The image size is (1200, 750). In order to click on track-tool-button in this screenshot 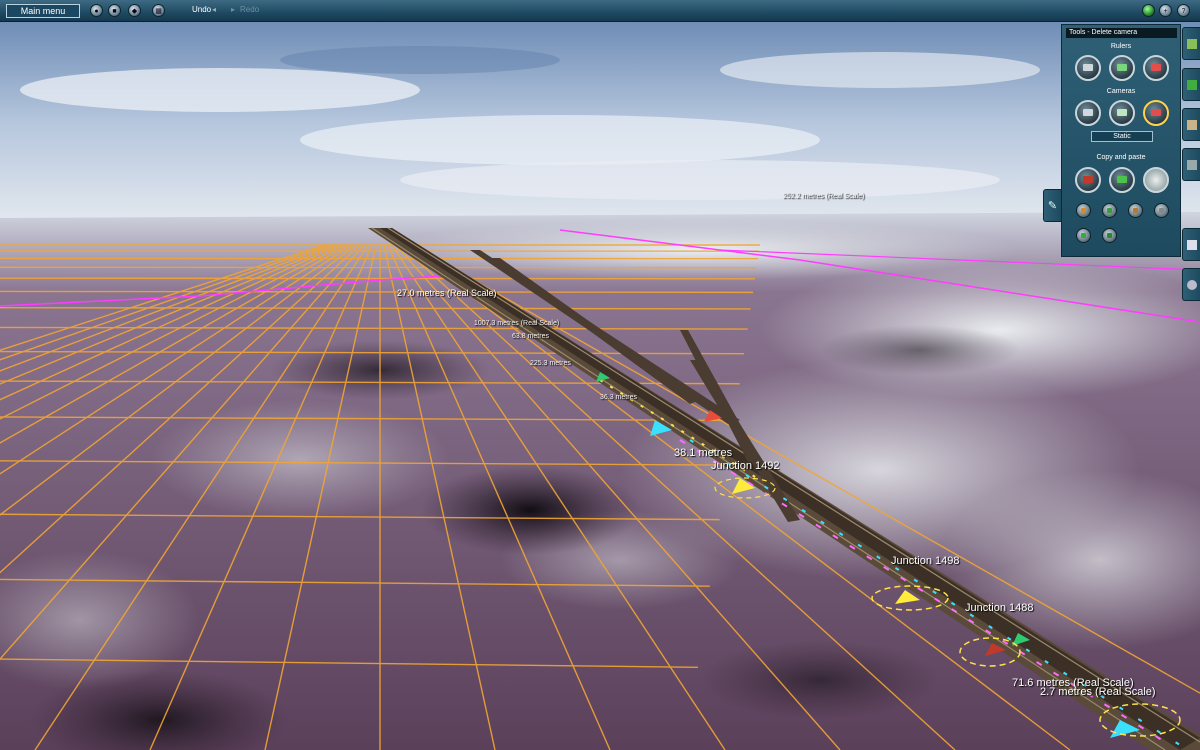, I will do `click(1109, 210)`.